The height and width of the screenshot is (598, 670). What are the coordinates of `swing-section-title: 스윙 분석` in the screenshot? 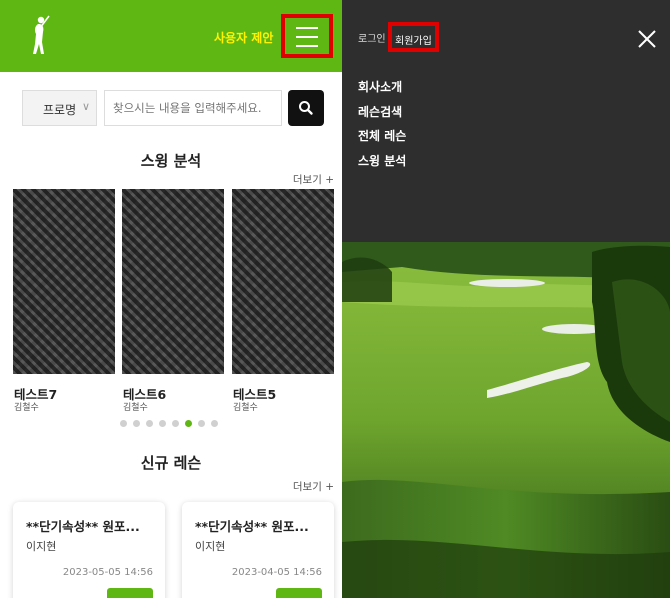 It's located at (171, 161).